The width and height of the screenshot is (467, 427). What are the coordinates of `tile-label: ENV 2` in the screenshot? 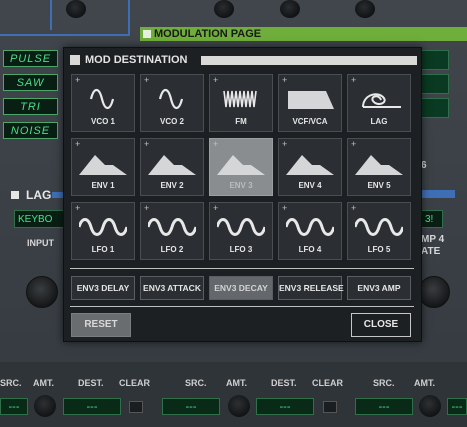 It's located at (172, 185).